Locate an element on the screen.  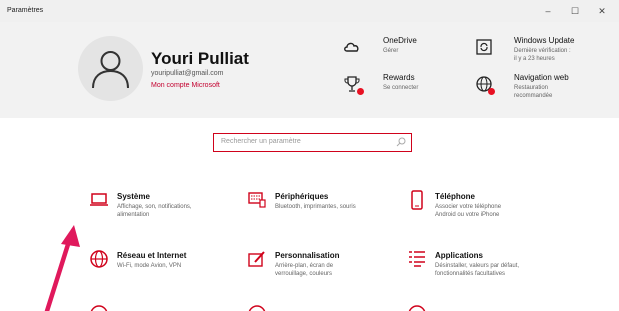
annotation-arrow is located at coordinates (62, 268).